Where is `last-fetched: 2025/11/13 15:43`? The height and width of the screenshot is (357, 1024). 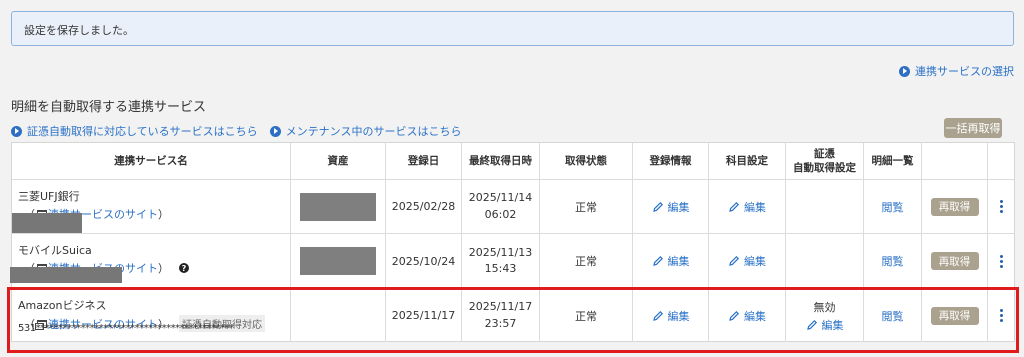
last-fetched: 2025/11/13 15:43 is located at coordinates (501, 261).